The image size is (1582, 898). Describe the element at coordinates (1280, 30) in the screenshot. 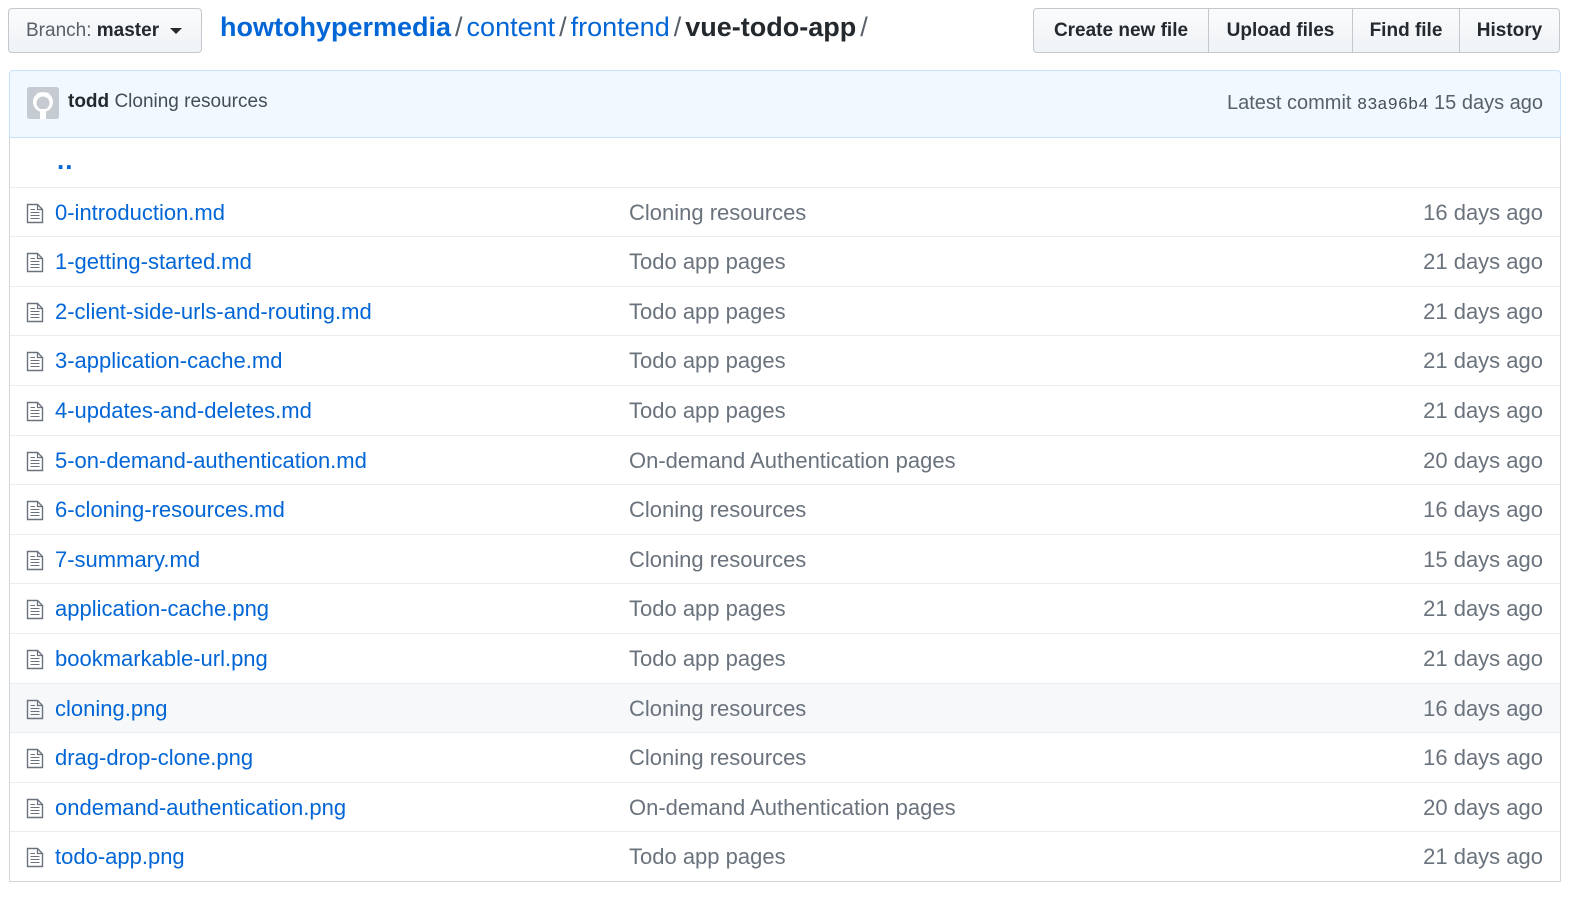

I see `upload-files-button: Upload files` at that location.